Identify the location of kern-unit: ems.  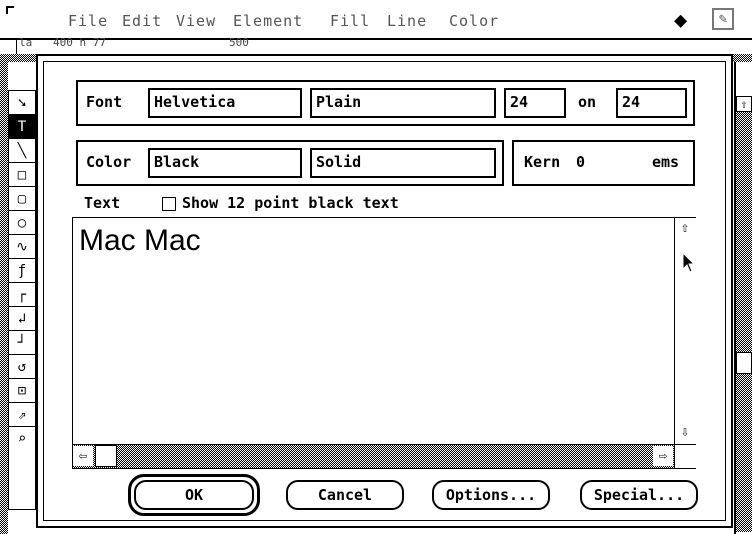
(666, 162).